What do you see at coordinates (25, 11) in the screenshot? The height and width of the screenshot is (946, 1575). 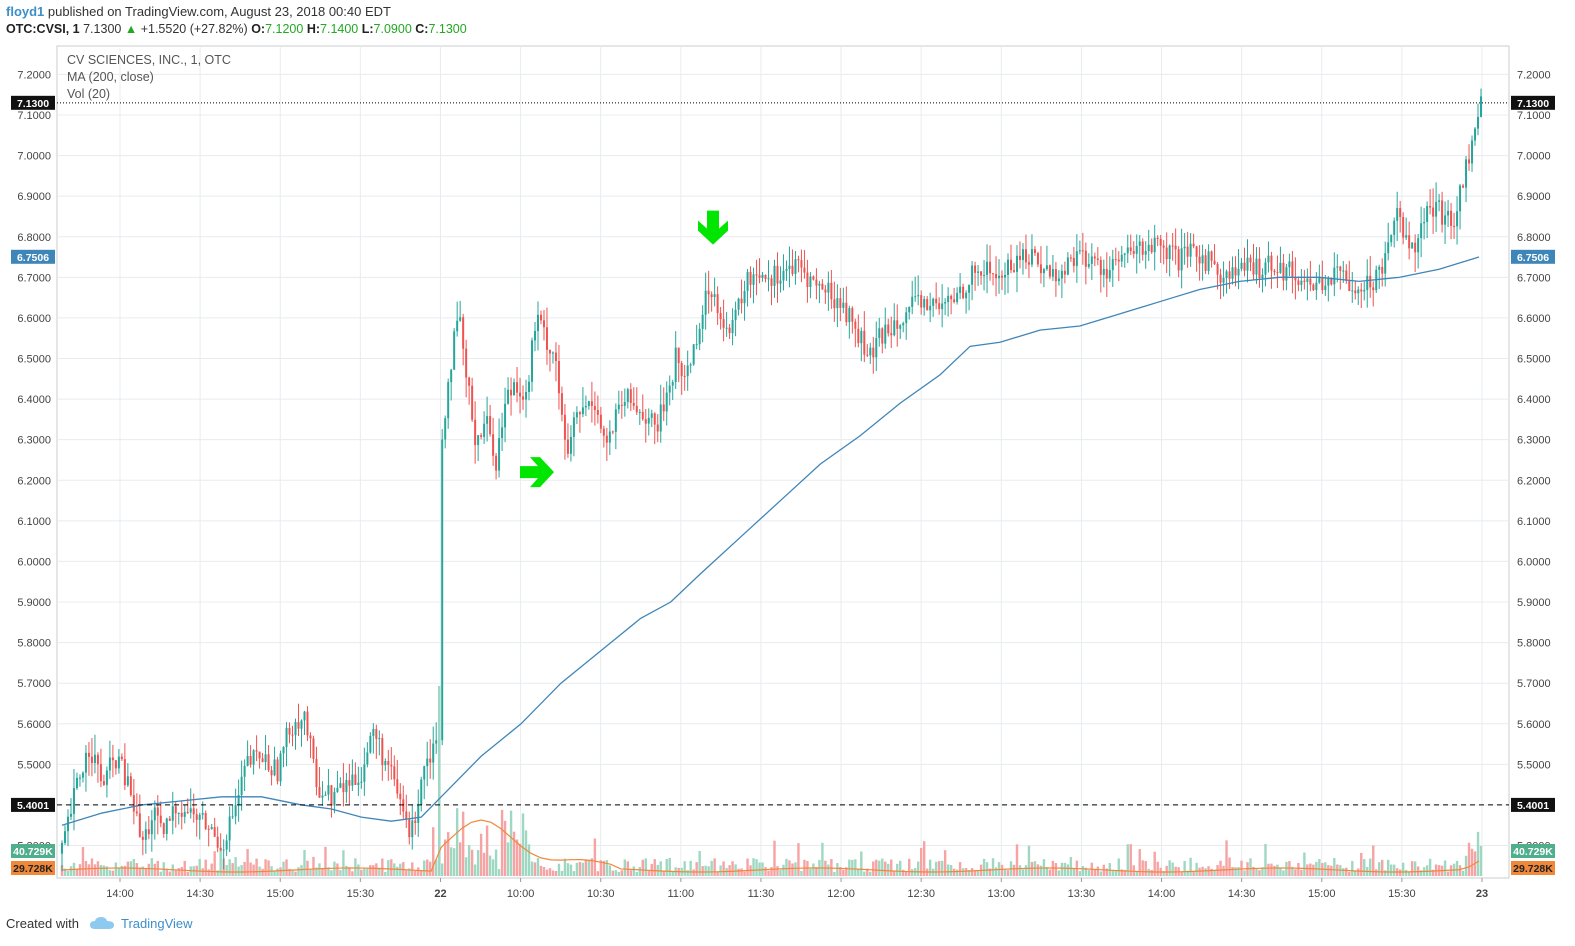 I see `author-name: floyd1` at bounding box center [25, 11].